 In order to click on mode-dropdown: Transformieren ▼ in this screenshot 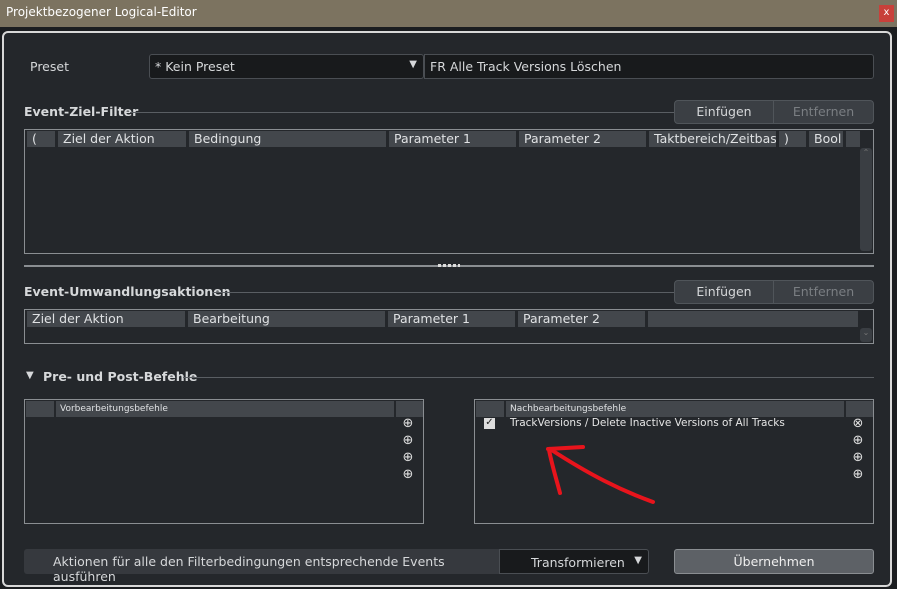, I will do `click(574, 561)`.